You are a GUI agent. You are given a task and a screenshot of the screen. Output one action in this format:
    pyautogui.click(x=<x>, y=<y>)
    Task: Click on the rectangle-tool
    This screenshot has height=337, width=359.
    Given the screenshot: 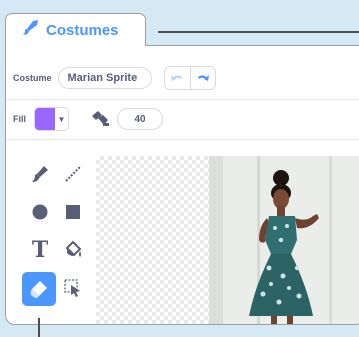 What is the action you would take?
    pyautogui.click(x=73, y=212)
    